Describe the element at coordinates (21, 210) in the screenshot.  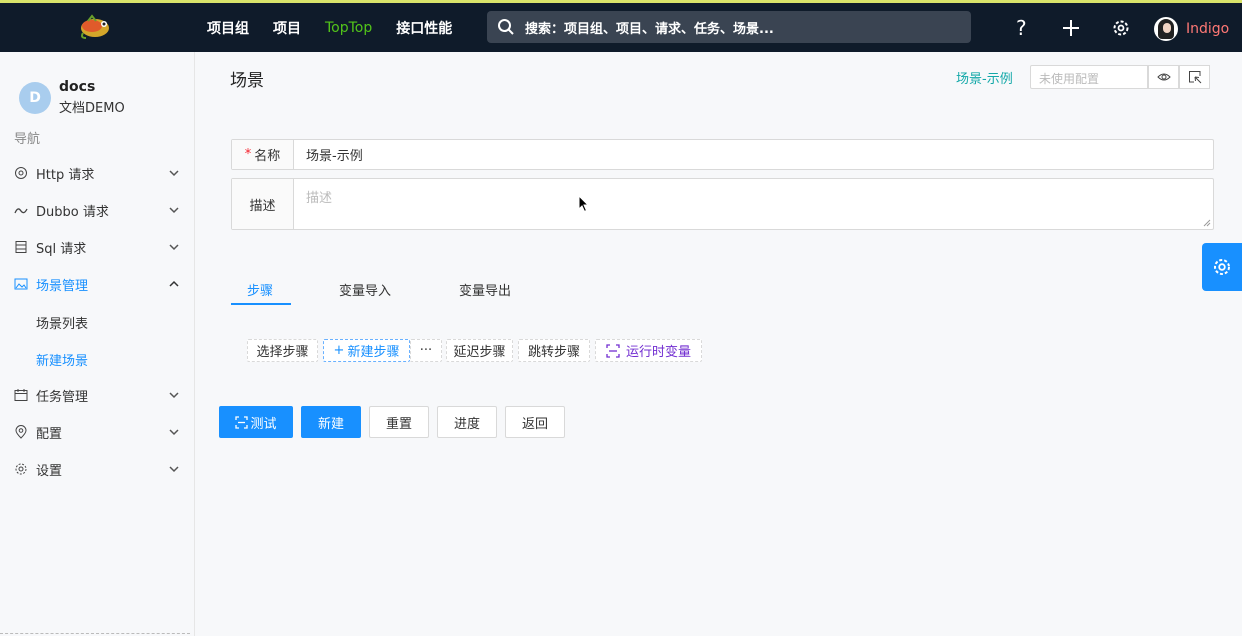
I see `dubbo-icon` at that location.